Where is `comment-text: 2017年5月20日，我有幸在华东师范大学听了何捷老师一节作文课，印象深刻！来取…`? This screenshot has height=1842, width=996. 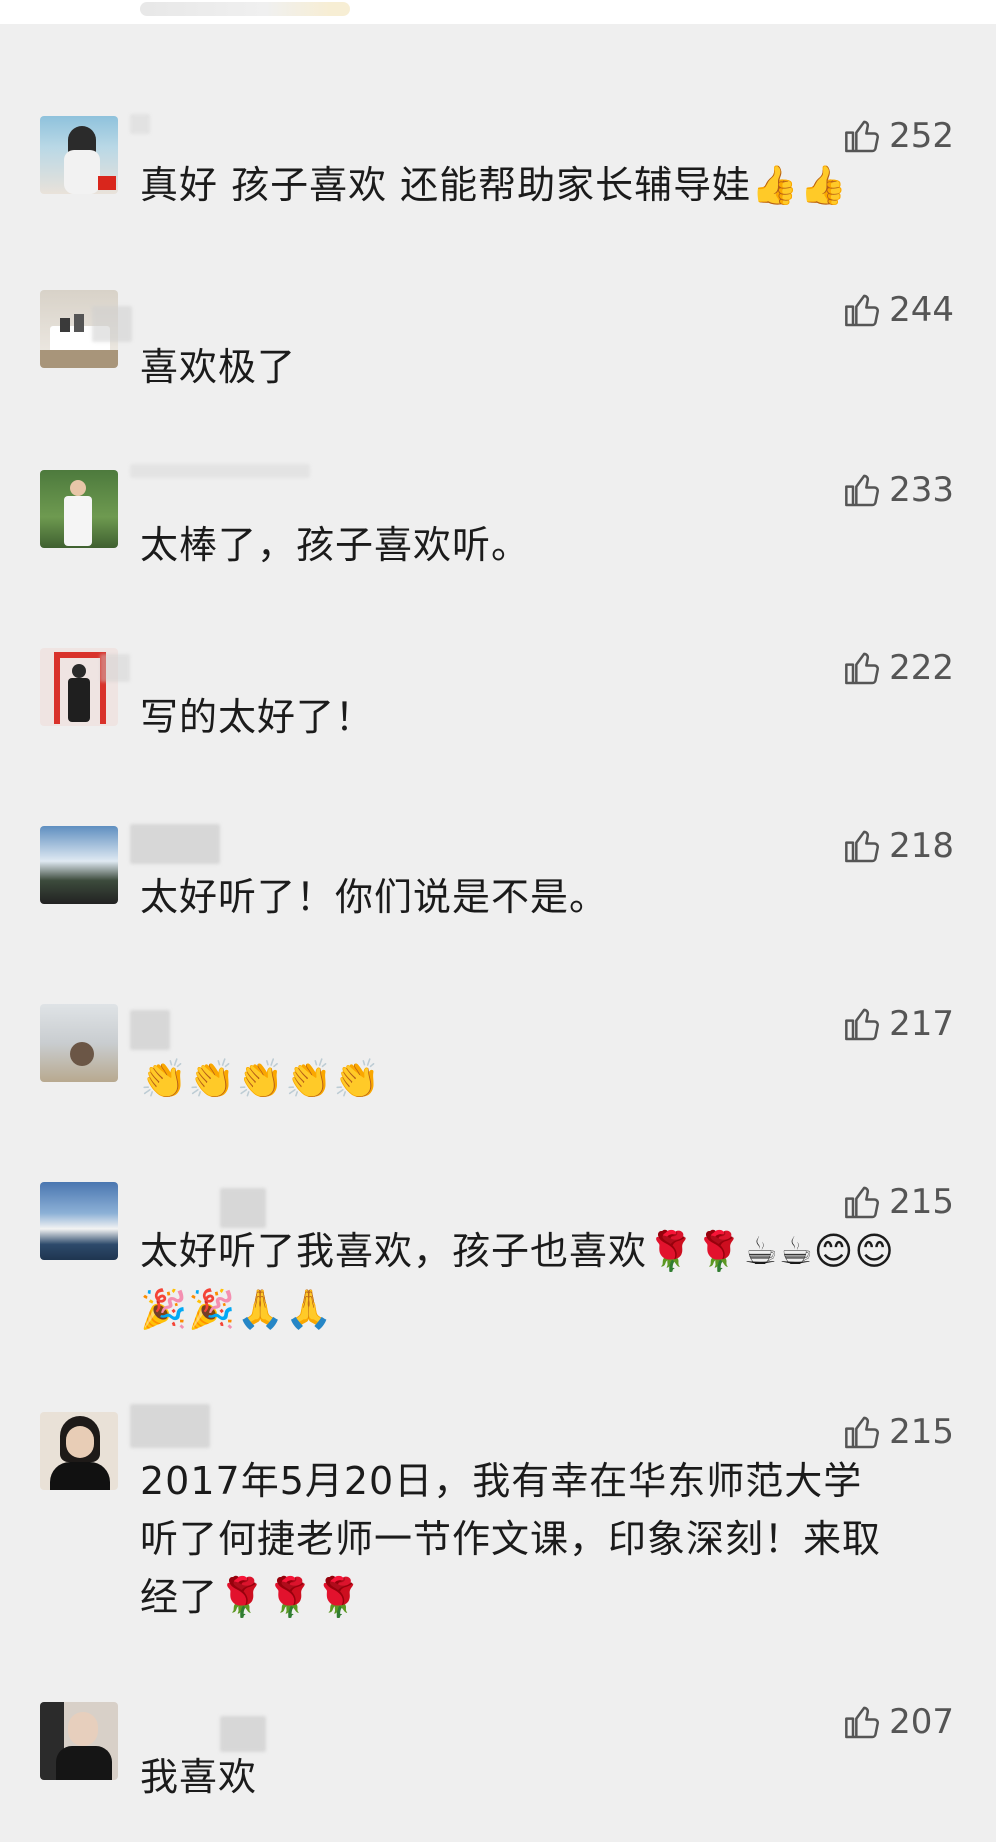 comment-text: 2017年5月20日，我有幸在华东师范大学听了何捷老师一节作文课，印象深刻！来取… is located at coordinates (511, 1539).